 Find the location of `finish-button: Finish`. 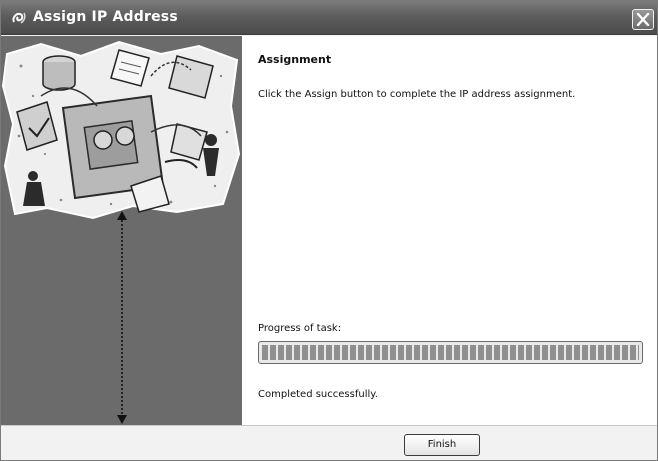

finish-button: Finish is located at coordinates (442, 445).